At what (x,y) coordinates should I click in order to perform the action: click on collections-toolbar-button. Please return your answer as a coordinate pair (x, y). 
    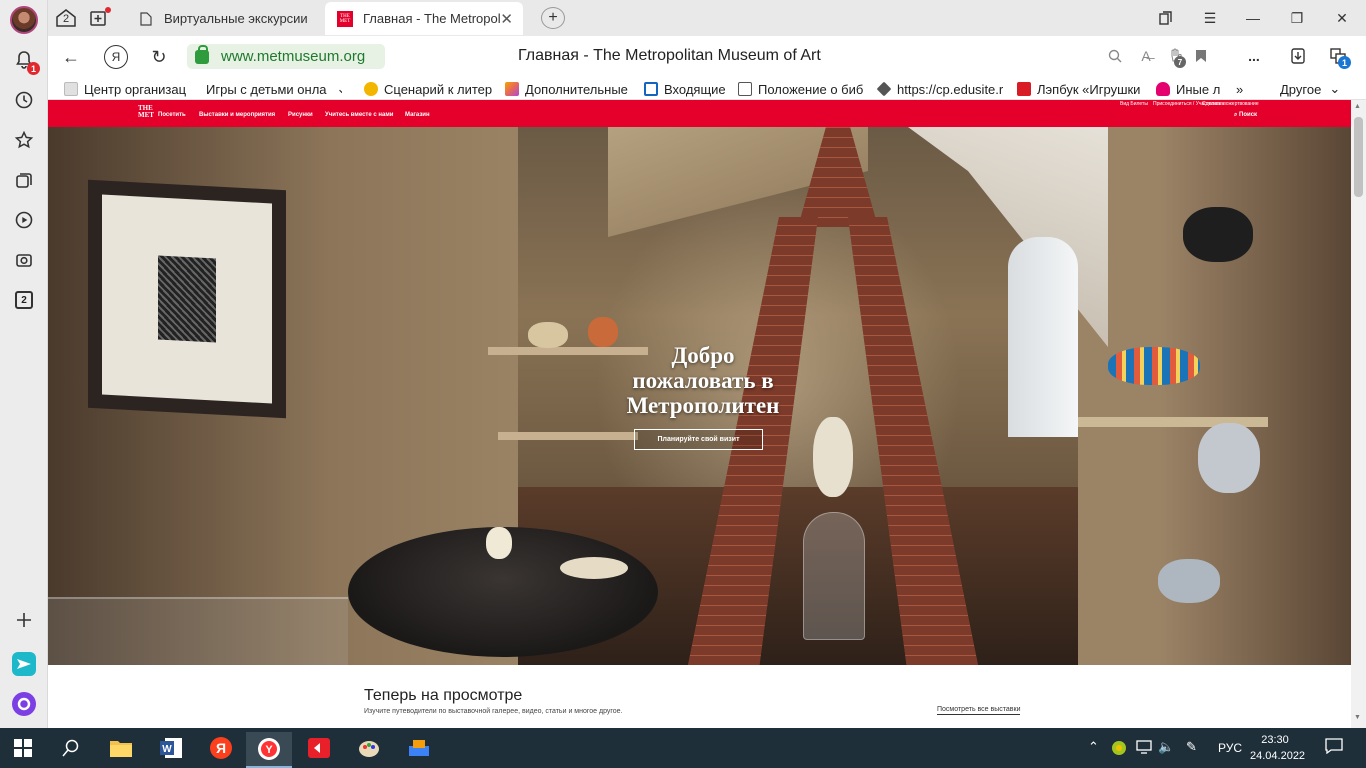
    Looking at the image, I should click on (1166, 18).